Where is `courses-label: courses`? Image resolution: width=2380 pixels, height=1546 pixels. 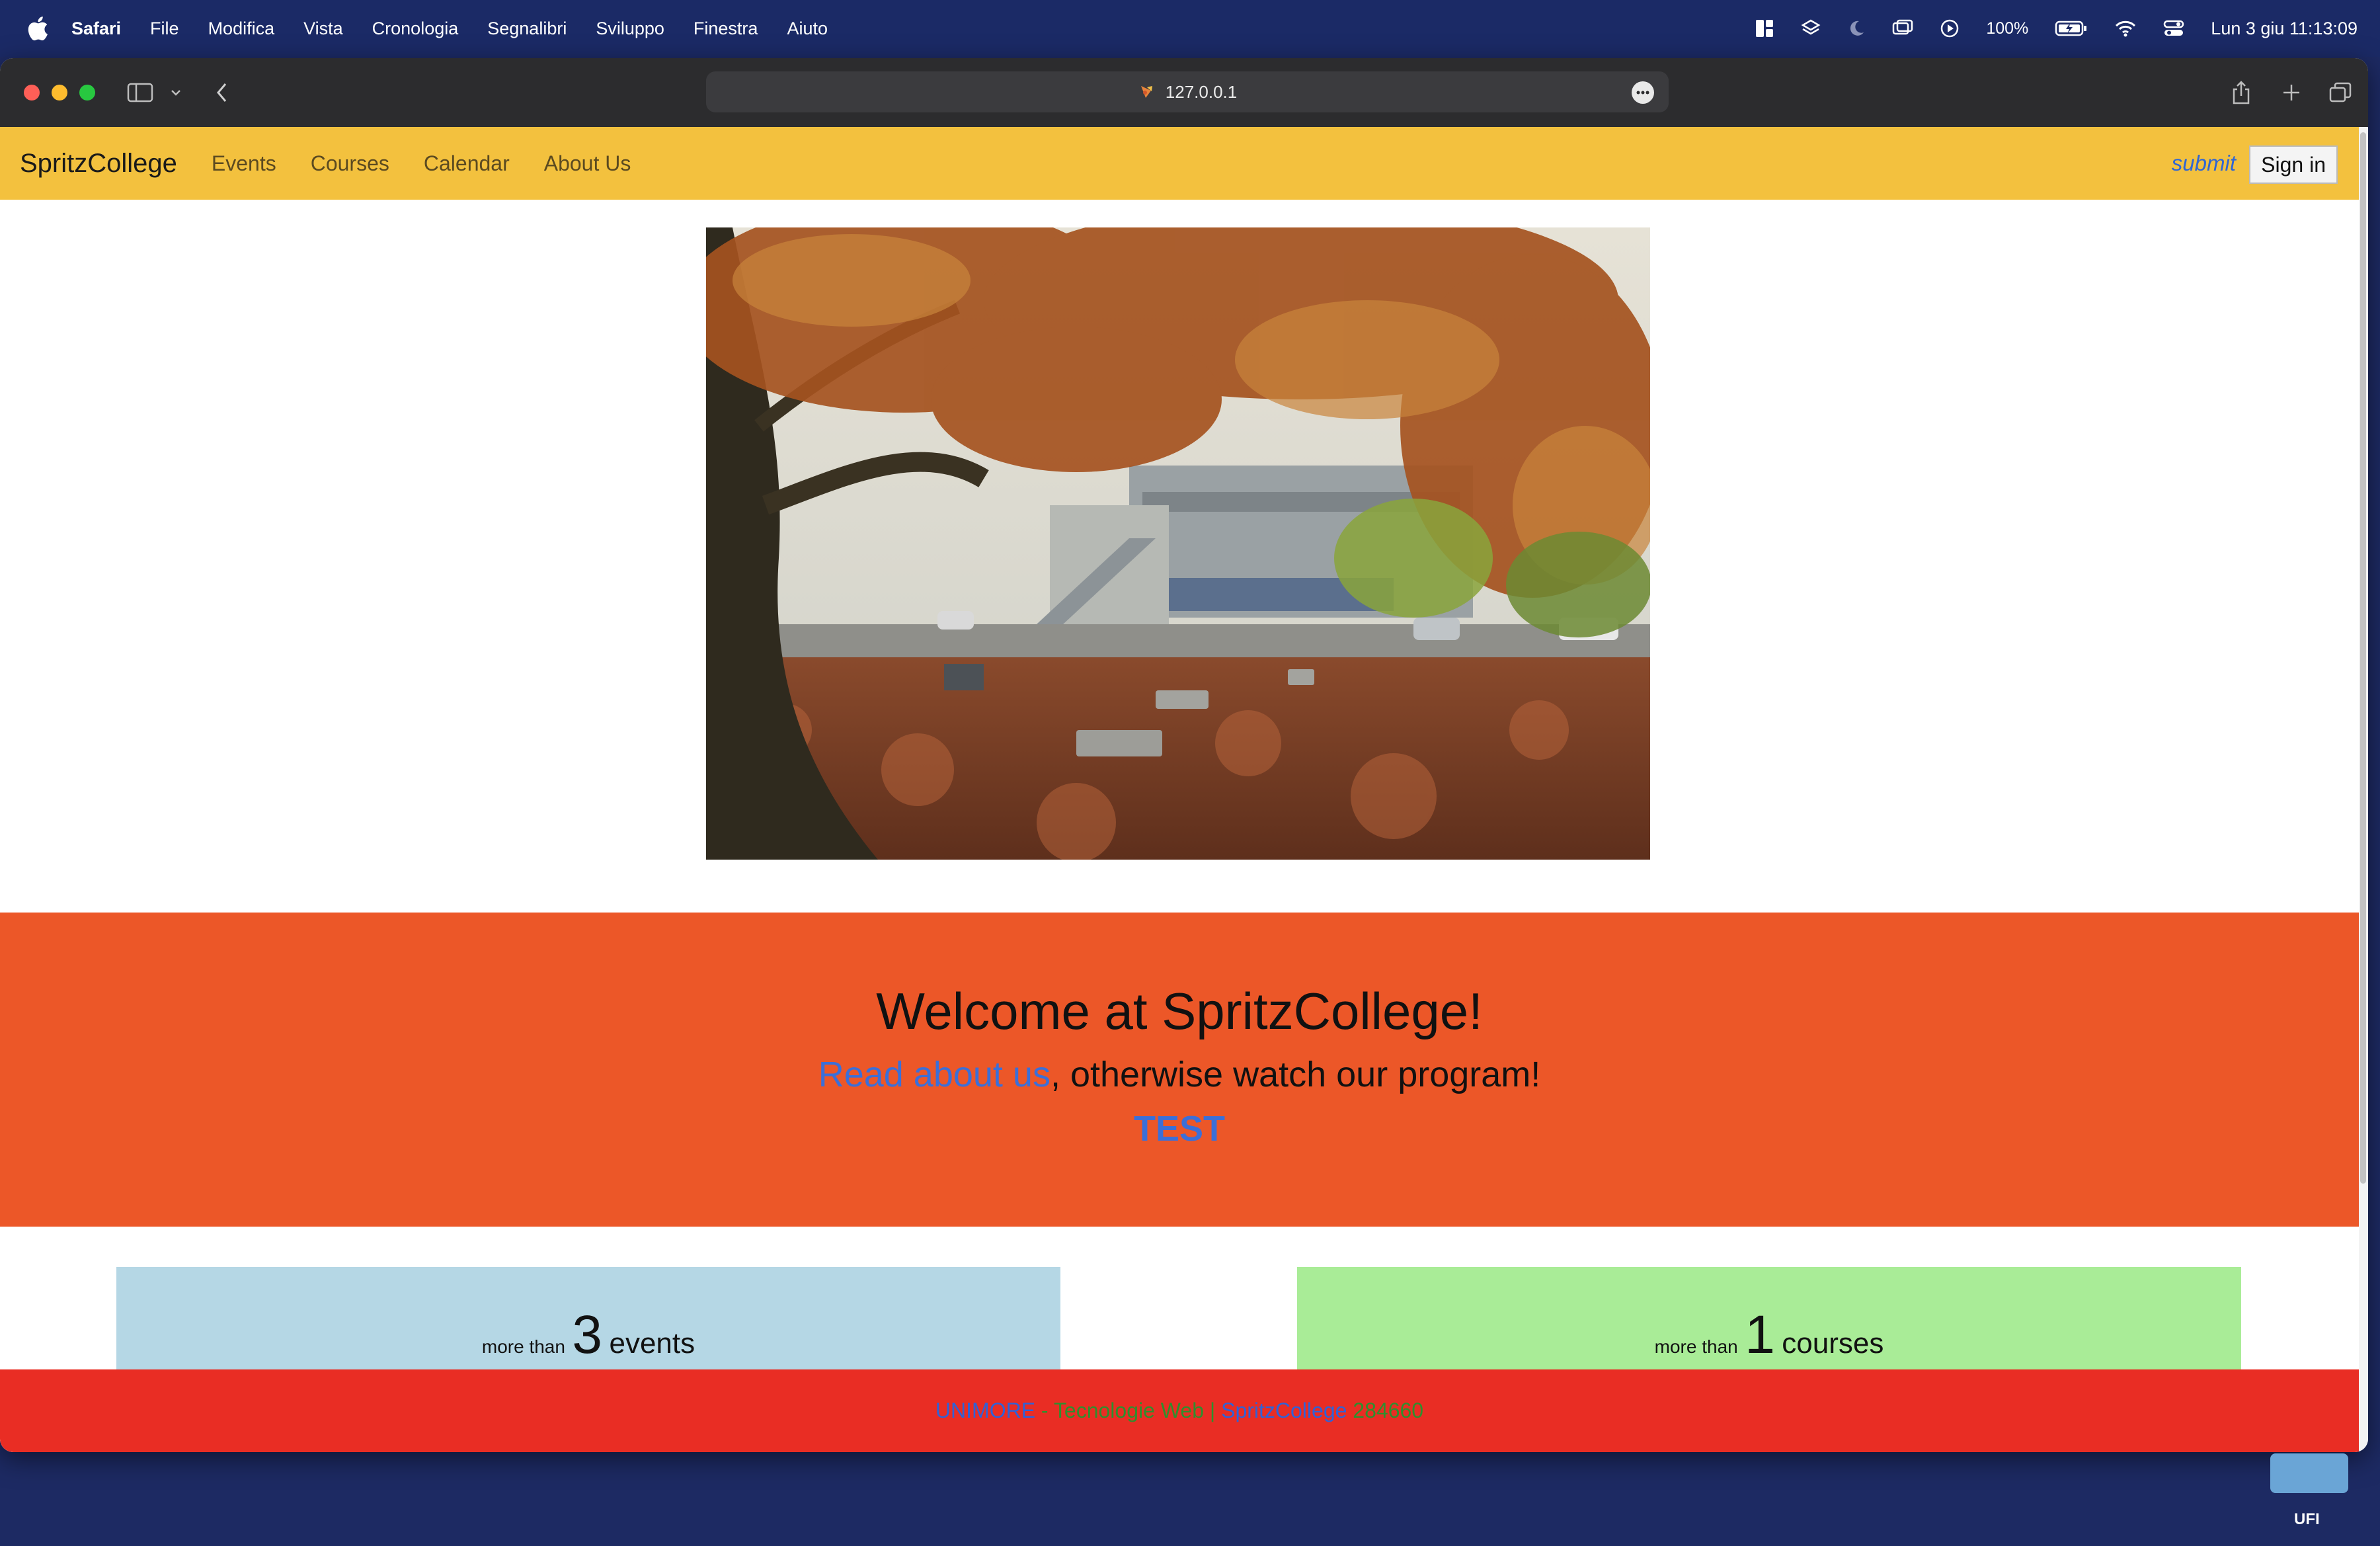
courses-label: courses is located at coordinates (1833, 1343).